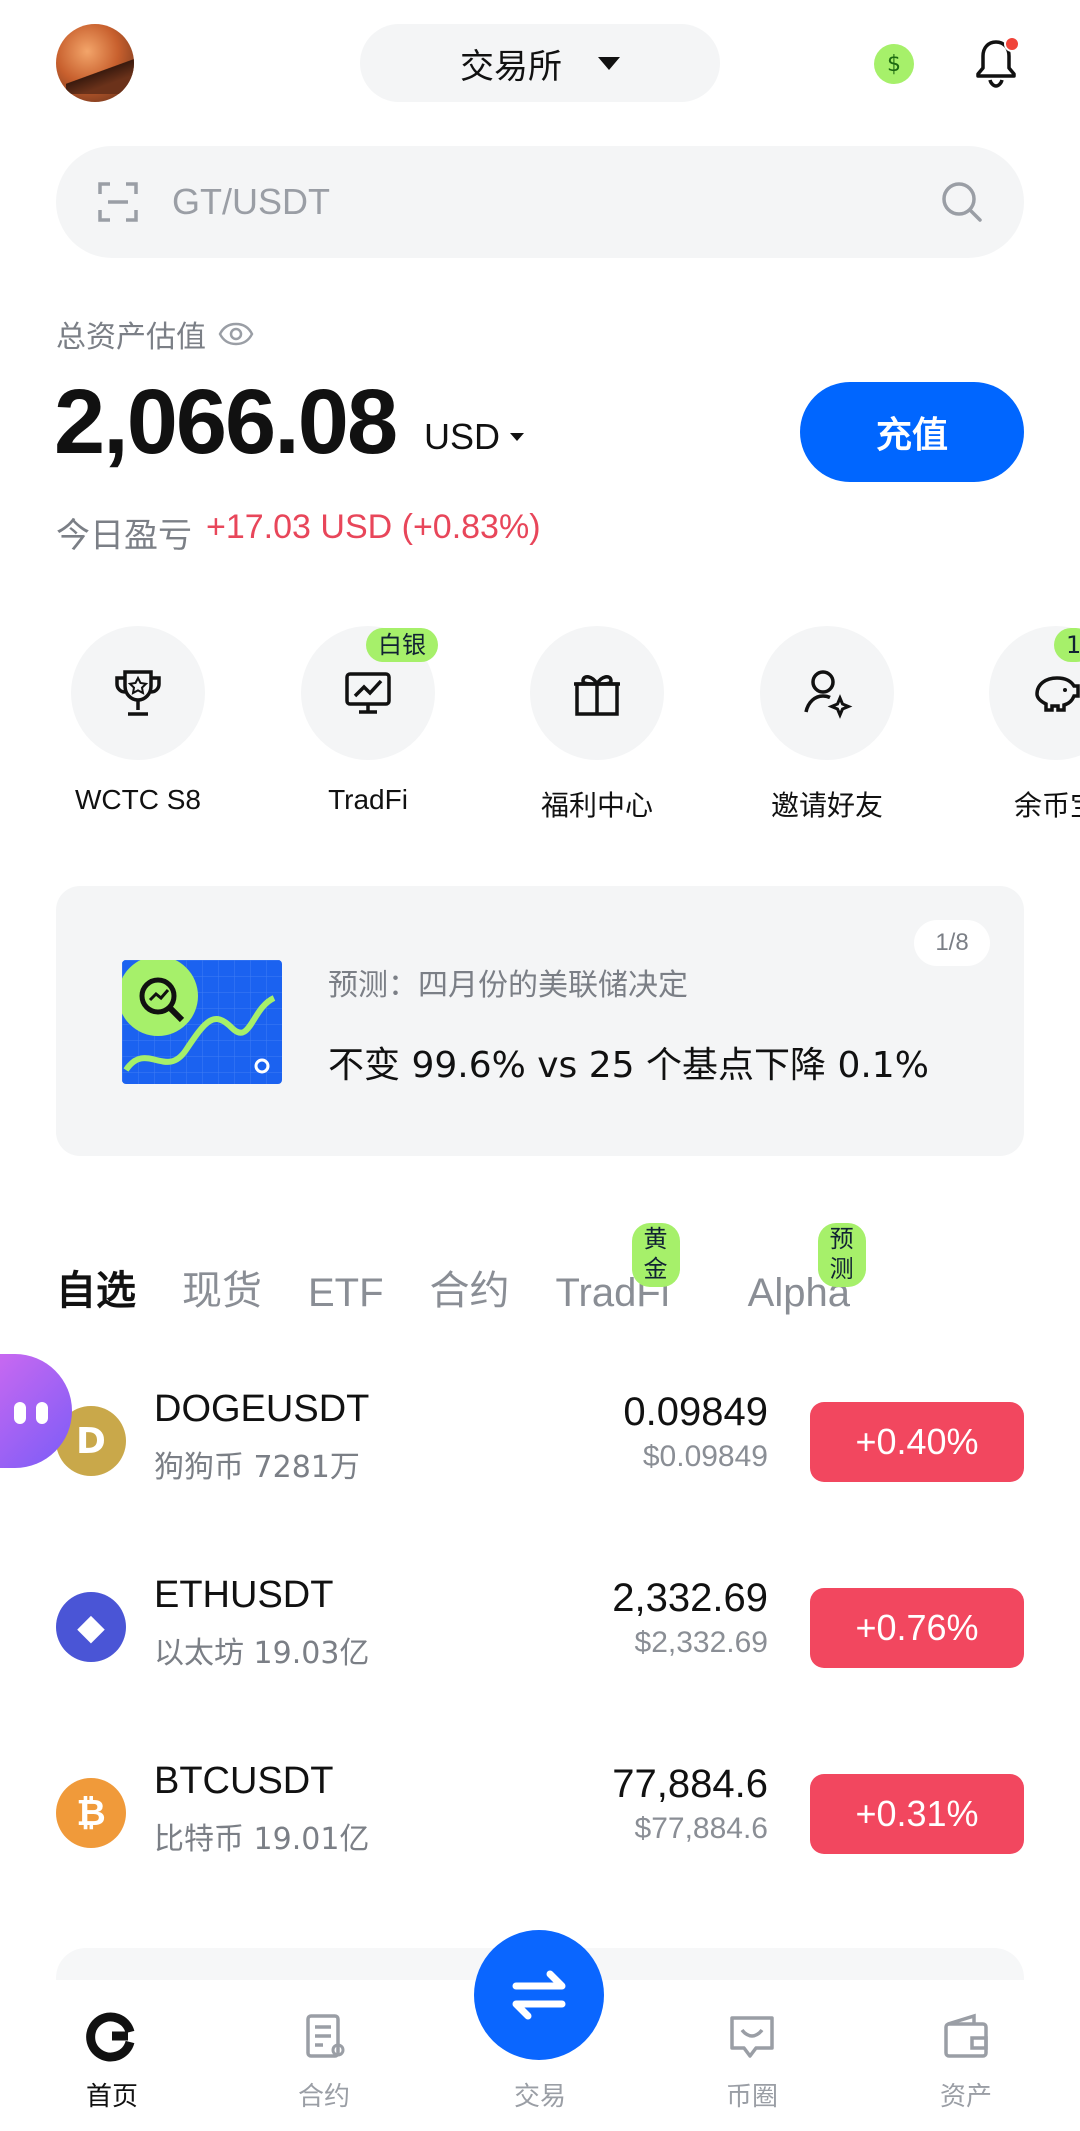 The image size is (1080, 2131). Describe the element at coordinates (131, 337) in the screenshot. I see `total-assets-label: 总资产估值` at that location.